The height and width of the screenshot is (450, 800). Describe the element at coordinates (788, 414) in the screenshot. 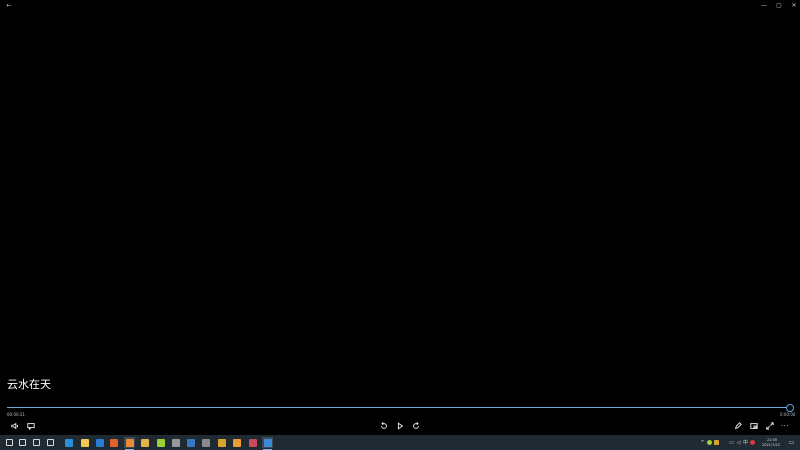

I see `time-remaining: 0:00:00` at that location.